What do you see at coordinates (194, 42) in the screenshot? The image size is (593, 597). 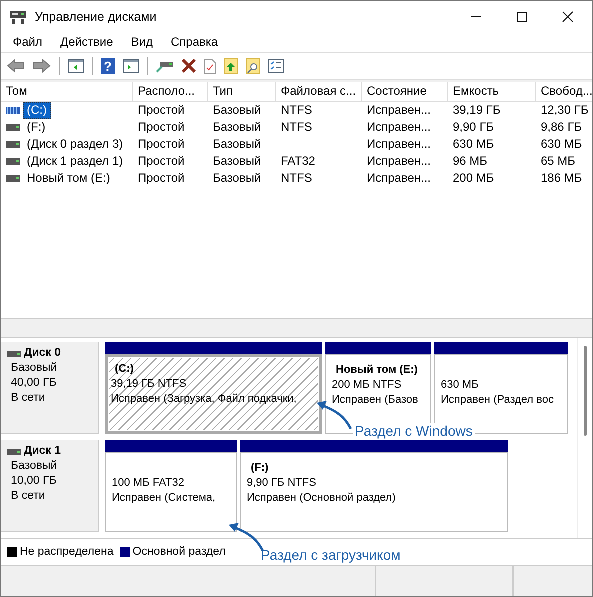 I see `menu-item: Справка` at bounding box center [194, 42].